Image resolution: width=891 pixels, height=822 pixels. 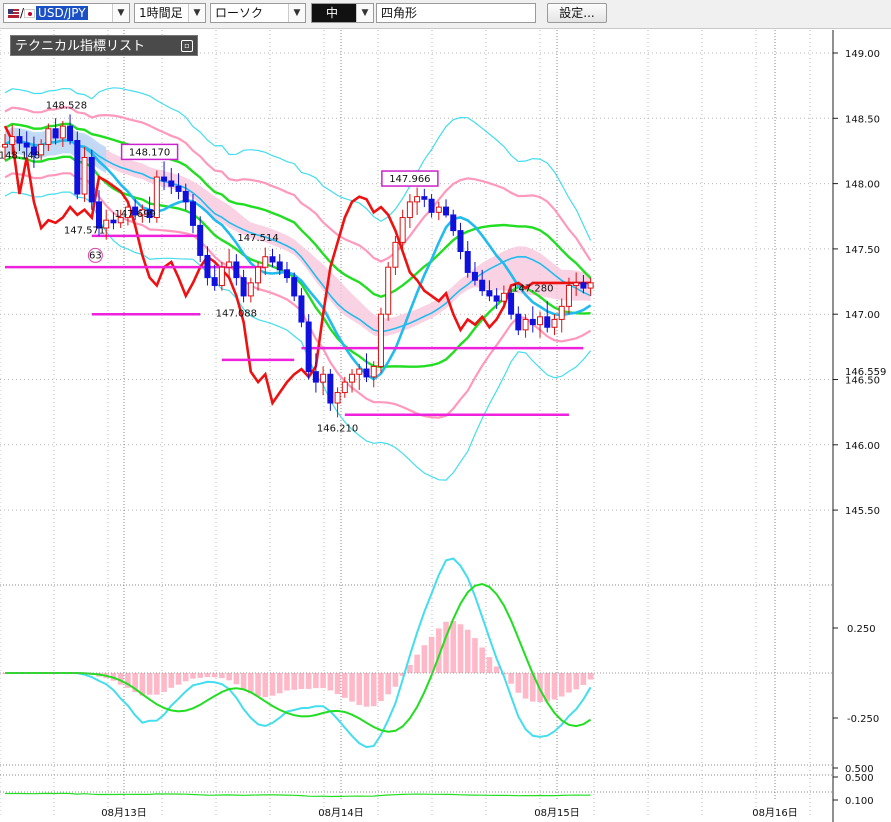 I want to click on date-tick-label: 08月15日, so click(x=556, y=813).